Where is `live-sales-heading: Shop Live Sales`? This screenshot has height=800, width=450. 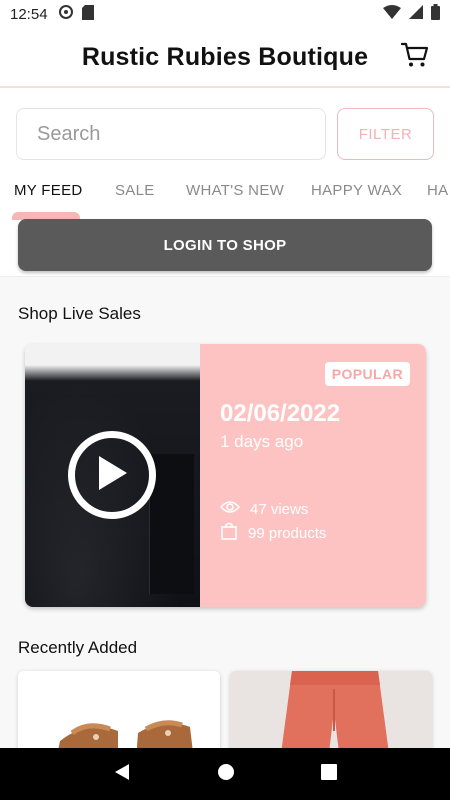 live-sales-heading: Shop Live Sales is located at coordinates (79, 313).